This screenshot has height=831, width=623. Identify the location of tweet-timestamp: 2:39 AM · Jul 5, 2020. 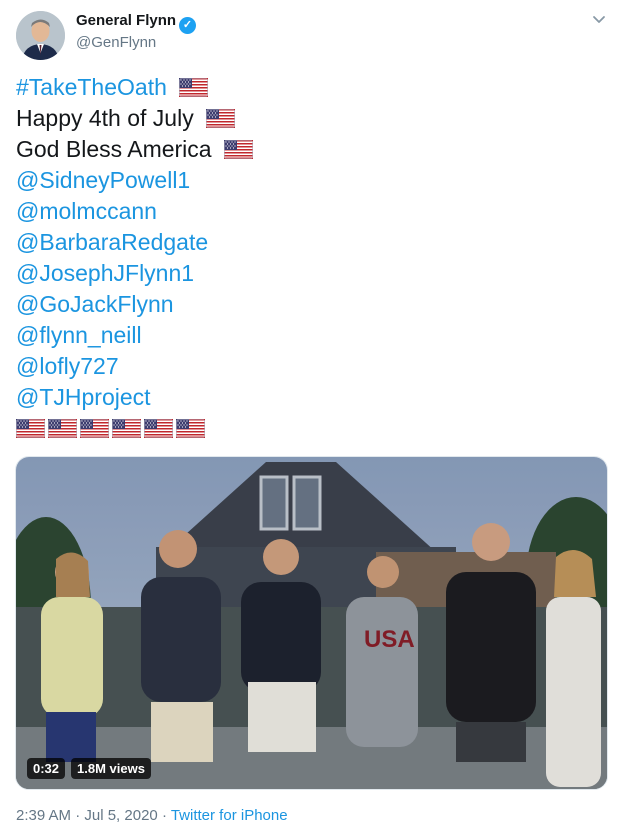
(87, 815).